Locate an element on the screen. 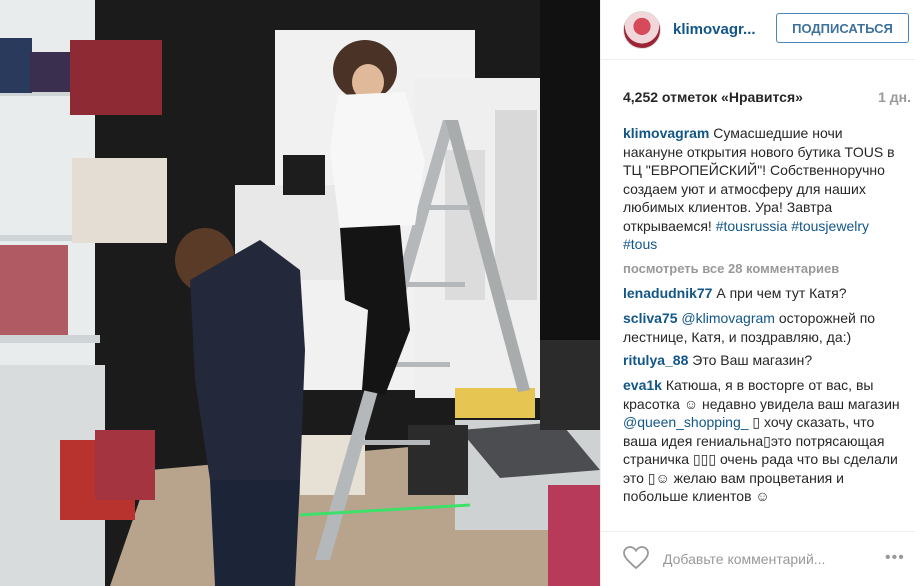  comment-mention: @klimovagram is located at coordinates (728, 318).